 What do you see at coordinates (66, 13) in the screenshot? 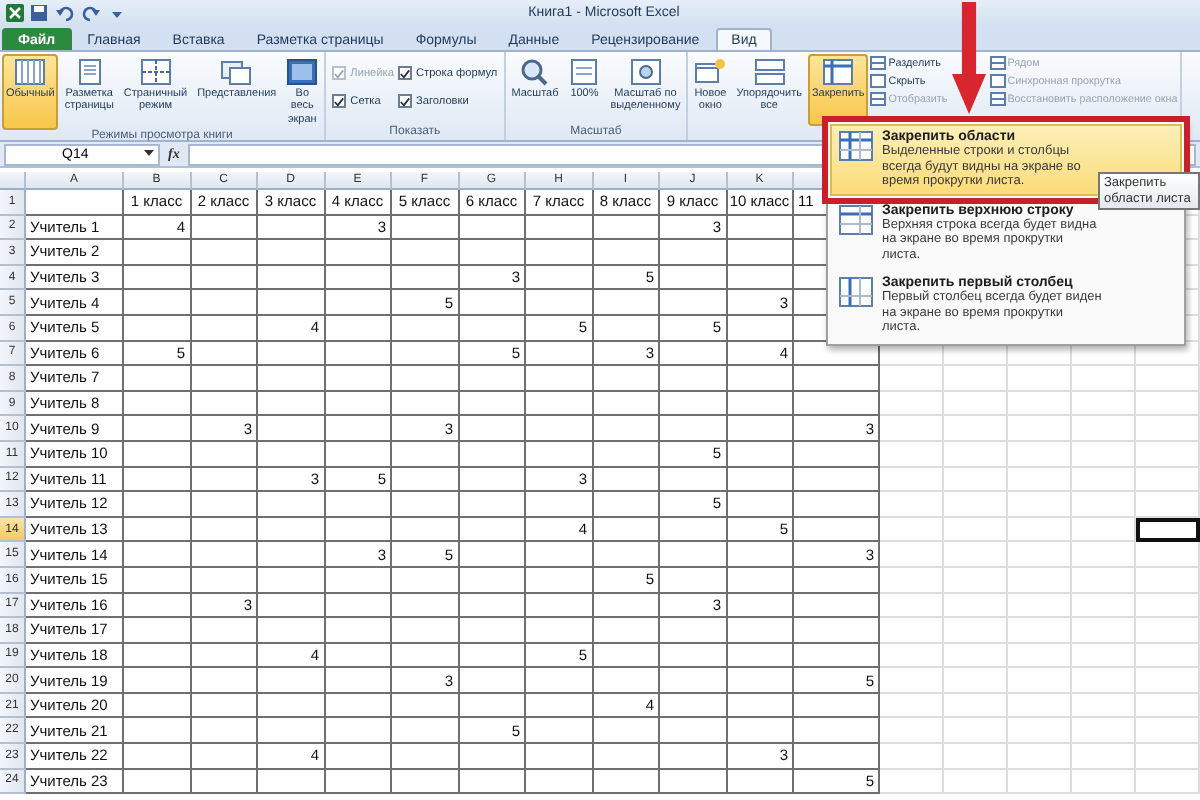
I see `undo-button` at bounding box center [66, 13].